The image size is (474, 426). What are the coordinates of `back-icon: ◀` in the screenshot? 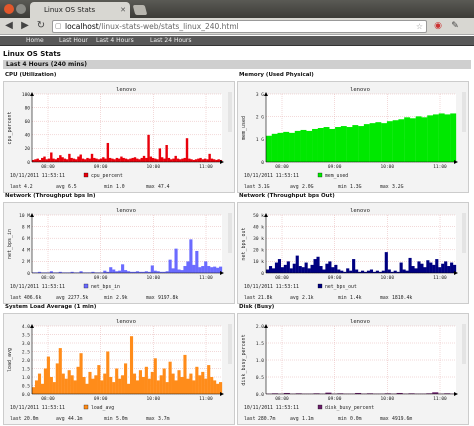 It's located at (9, 26).